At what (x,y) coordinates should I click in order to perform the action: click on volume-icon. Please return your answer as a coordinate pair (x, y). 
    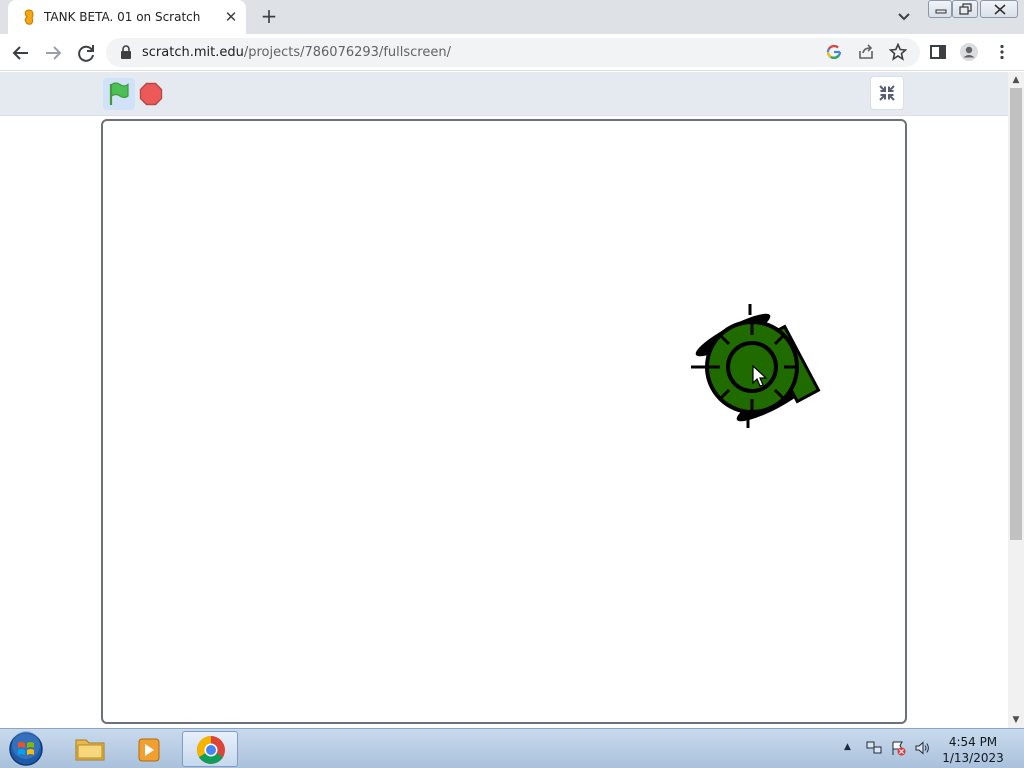
    Looking at the image, I should click on (922, 748).